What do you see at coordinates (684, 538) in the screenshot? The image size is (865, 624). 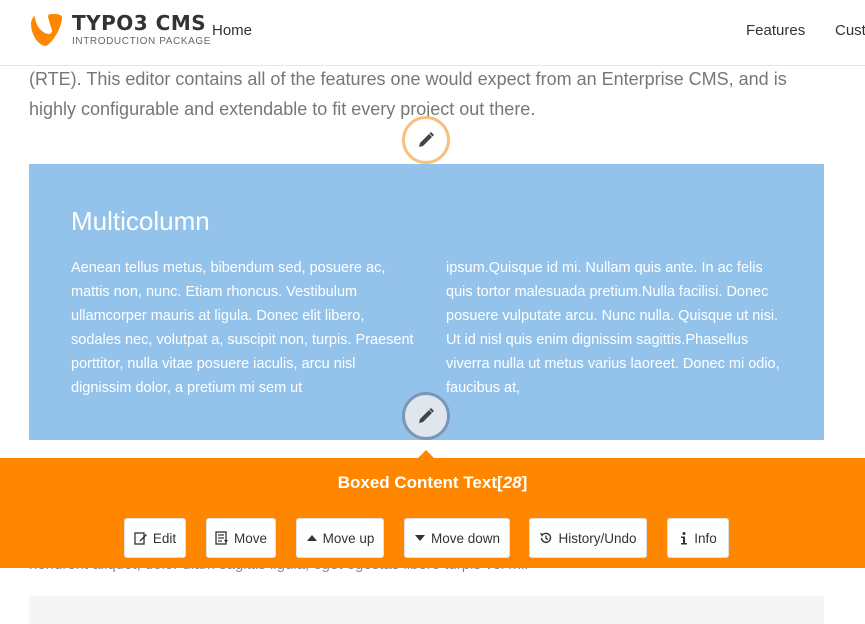 I see `info-icon` at bounding box center [684, 538].